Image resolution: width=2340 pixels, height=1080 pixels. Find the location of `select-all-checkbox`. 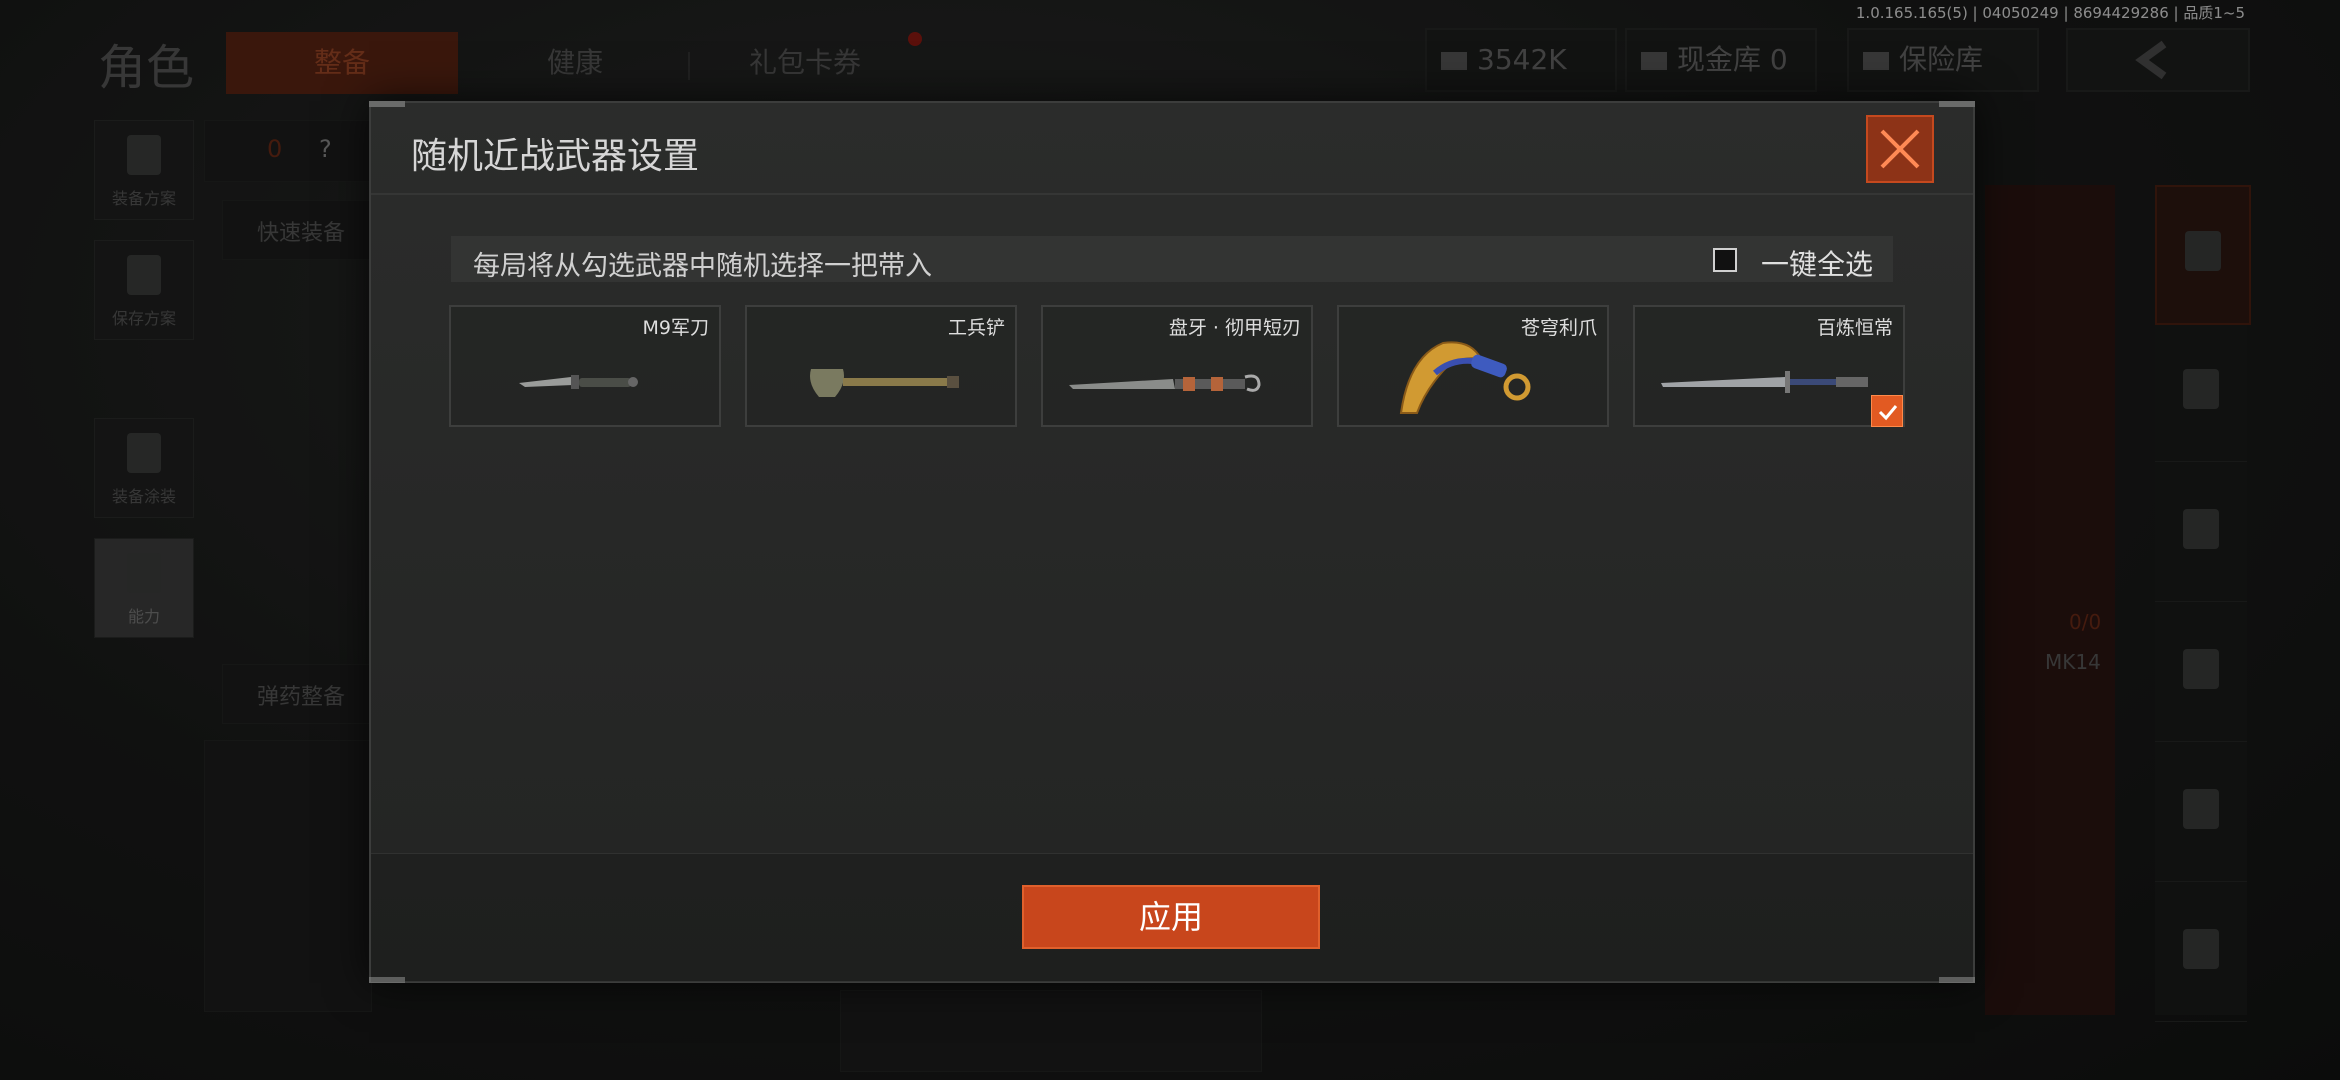

select-all-checkbox is located at coordinates (1725, 260).